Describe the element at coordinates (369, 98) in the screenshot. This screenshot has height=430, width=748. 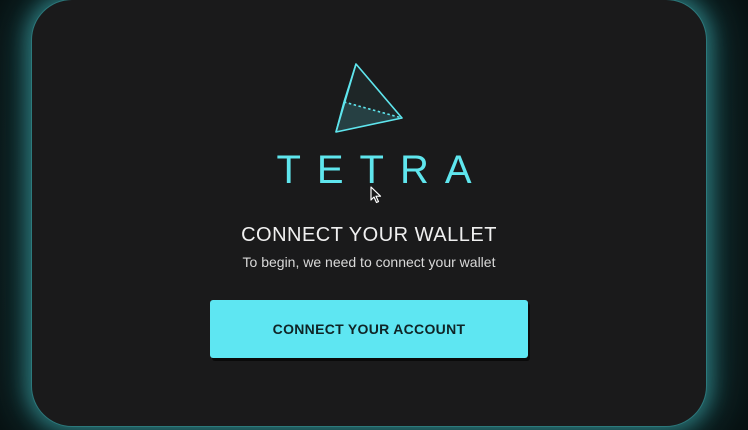
I see `tetrahedron-icon` at that location.